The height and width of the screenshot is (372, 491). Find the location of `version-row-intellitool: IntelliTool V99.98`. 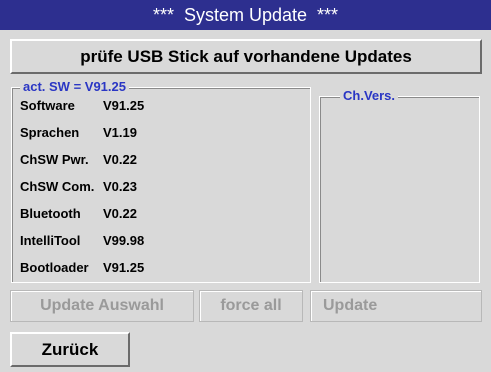

version-row-intellitool: IntelliTool V99.98 is located at coordinates (82, 240).